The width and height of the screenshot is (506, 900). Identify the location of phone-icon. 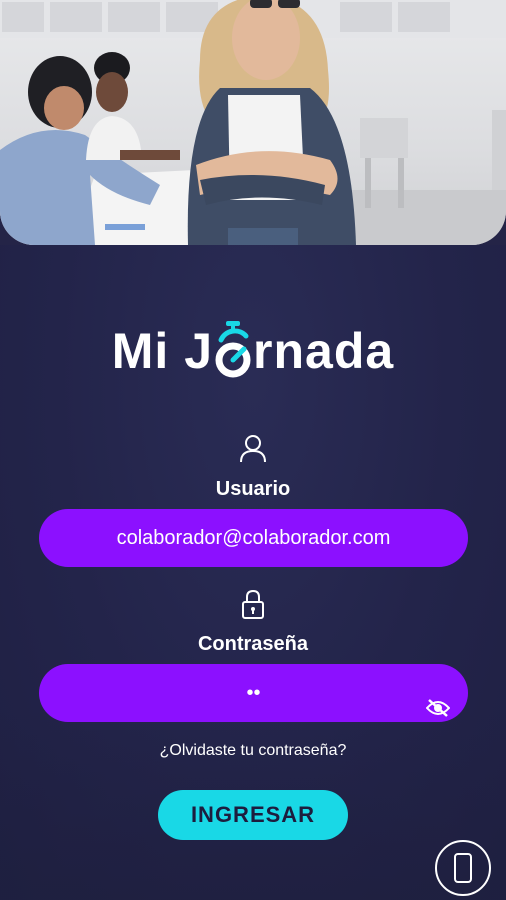
(463, 868).